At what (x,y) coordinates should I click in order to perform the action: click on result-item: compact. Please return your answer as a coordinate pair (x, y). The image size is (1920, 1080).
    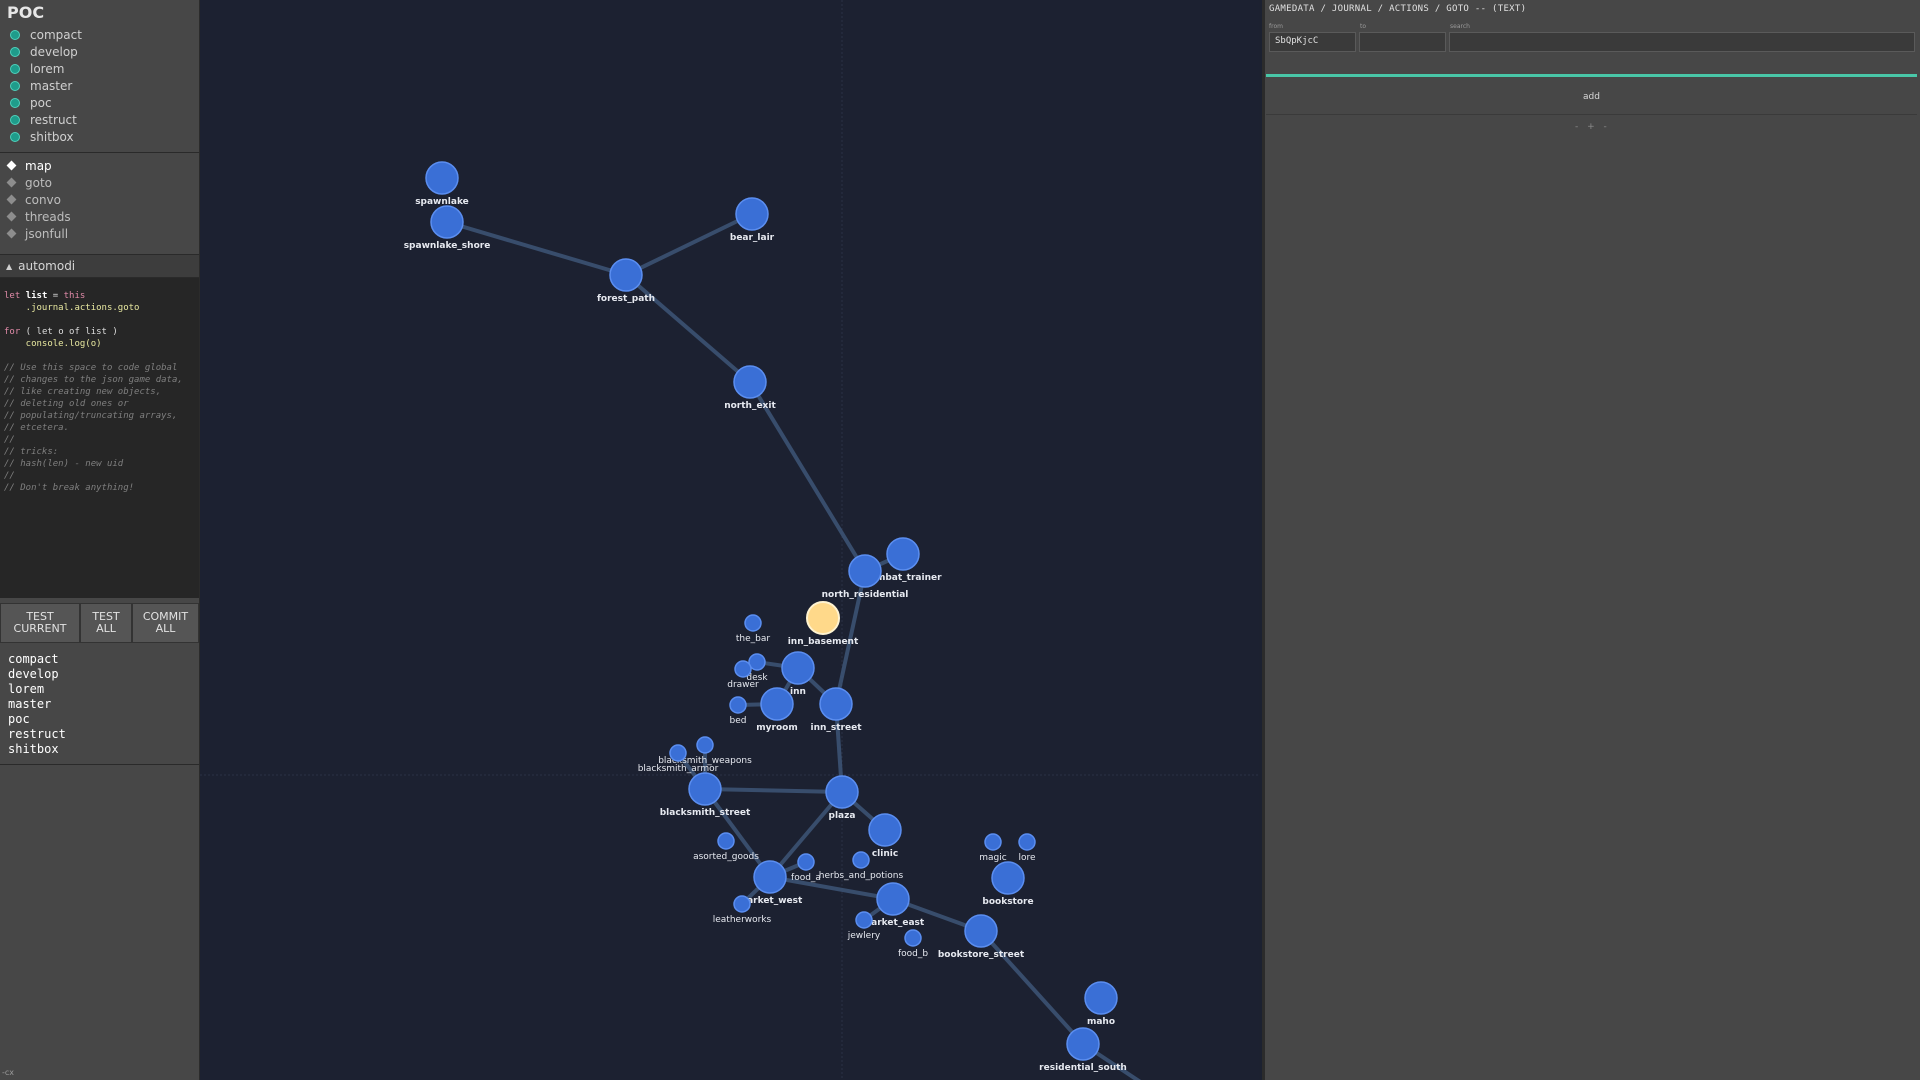
    Looking at the image, I should click on (37, 659).